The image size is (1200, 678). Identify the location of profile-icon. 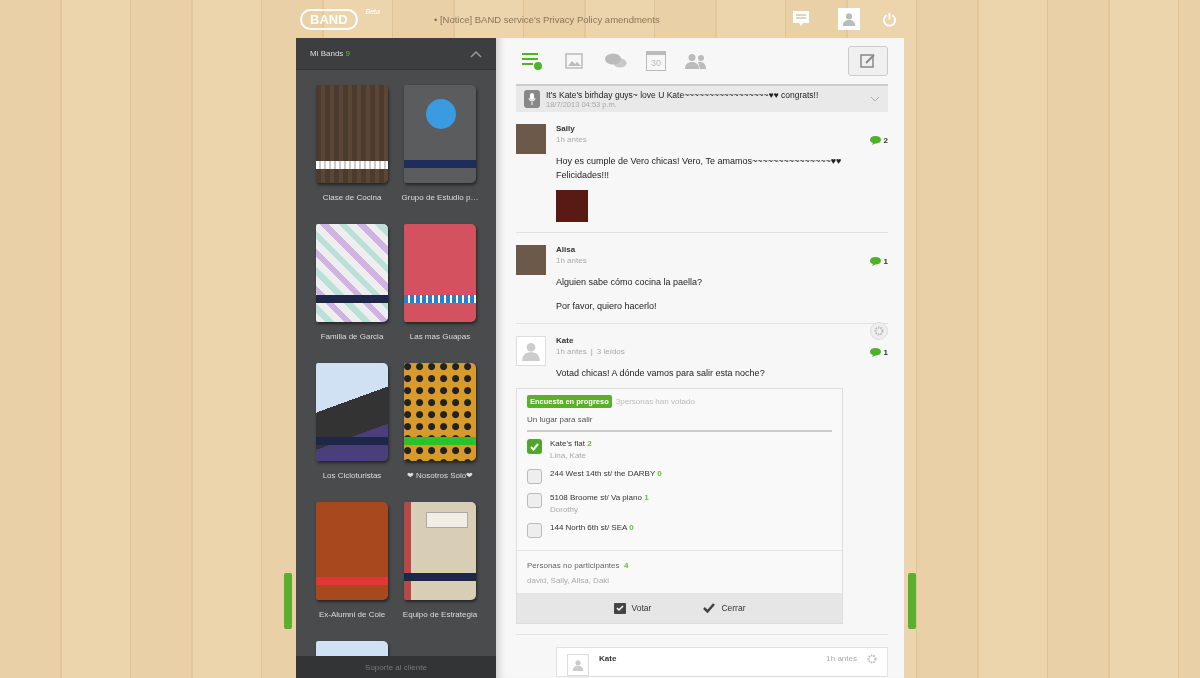
(849, 19).